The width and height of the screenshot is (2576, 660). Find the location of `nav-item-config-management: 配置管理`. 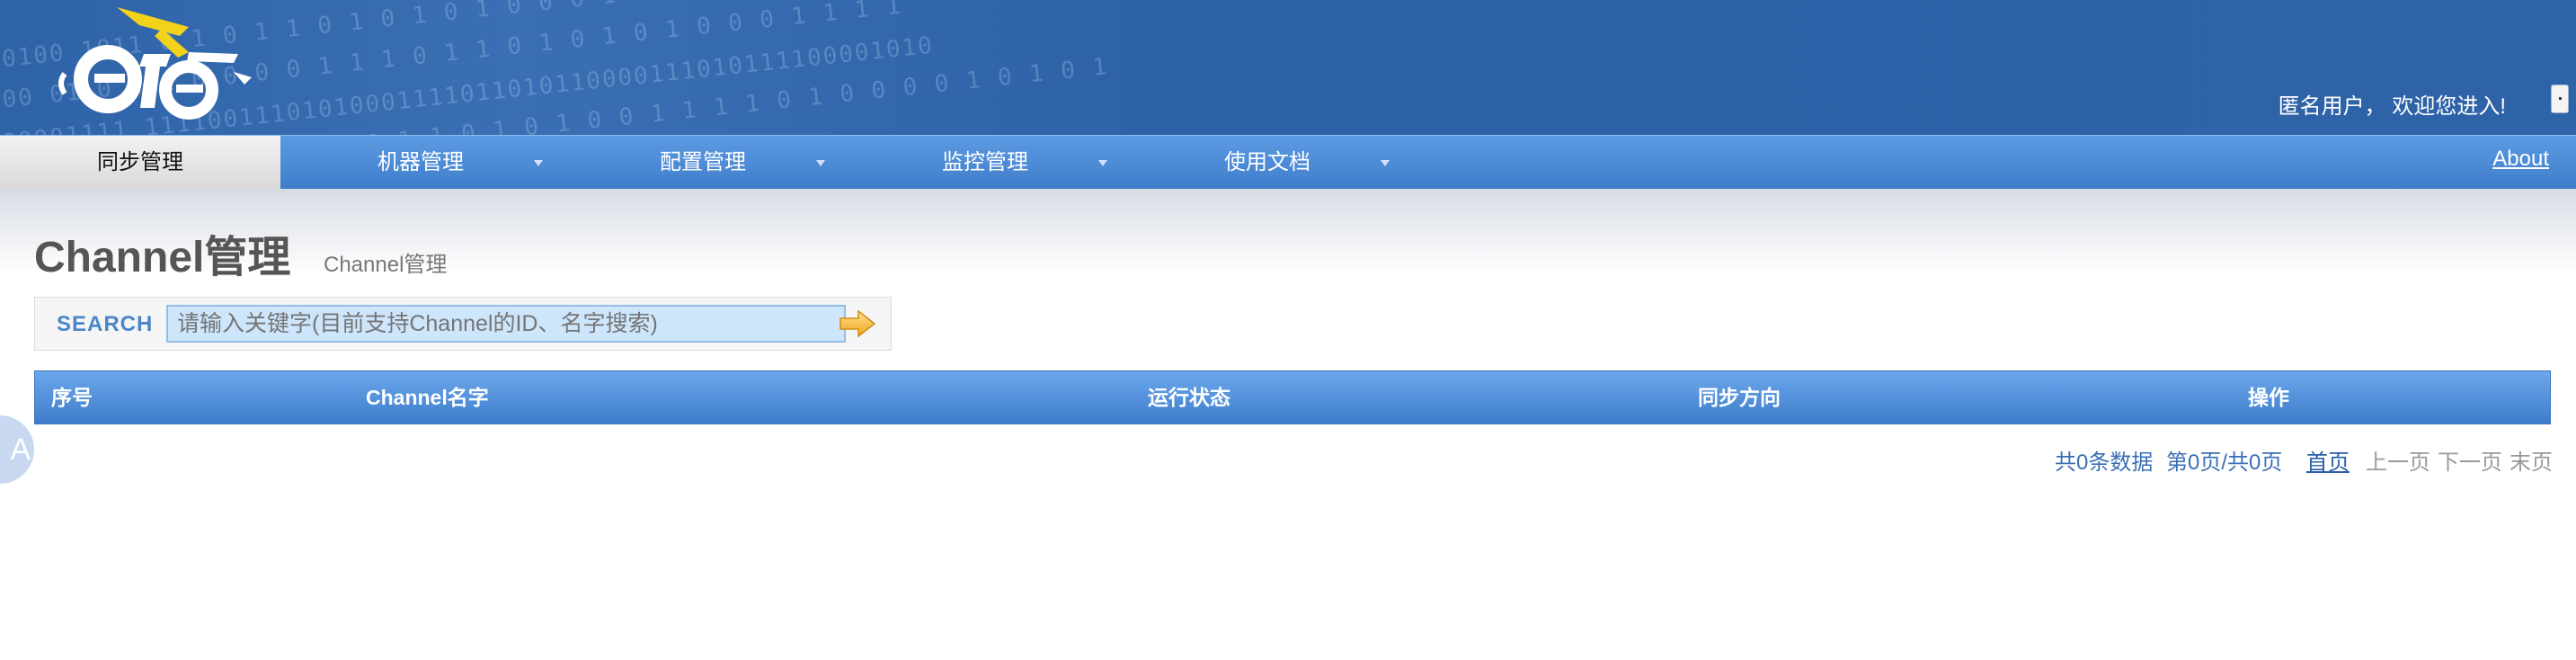

nav-item-config-management: 配置管理 is located at coordinates (703, 163).